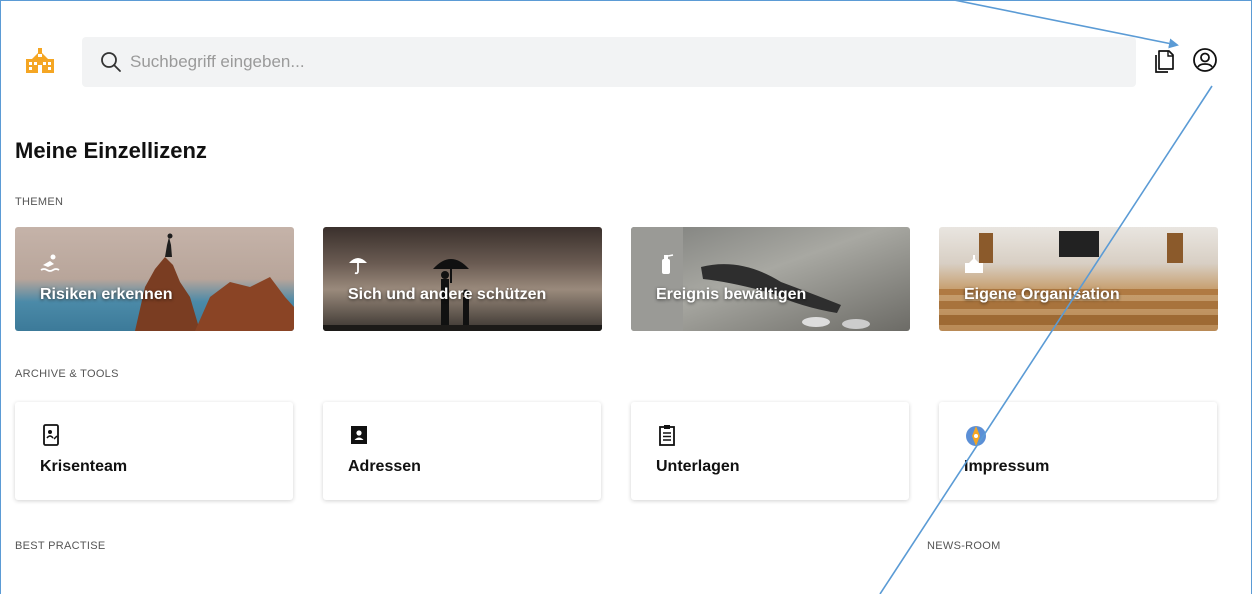 Image resolution: width=1252 pixels, height=594 pixels. I want to click on umbrella-silhouette-image, so click(462, 295).